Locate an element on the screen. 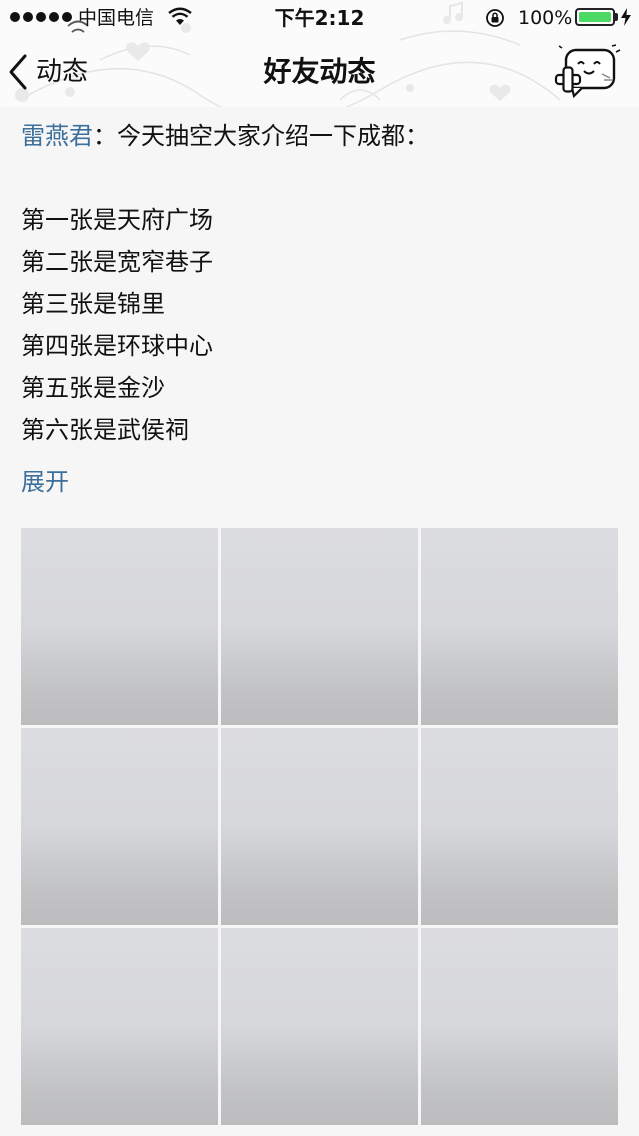 Image resolution: width=639 pixels, height=1136 pixels. post-text-line: 第二张是宽窄巷子 is located at coordinates (117, 262).